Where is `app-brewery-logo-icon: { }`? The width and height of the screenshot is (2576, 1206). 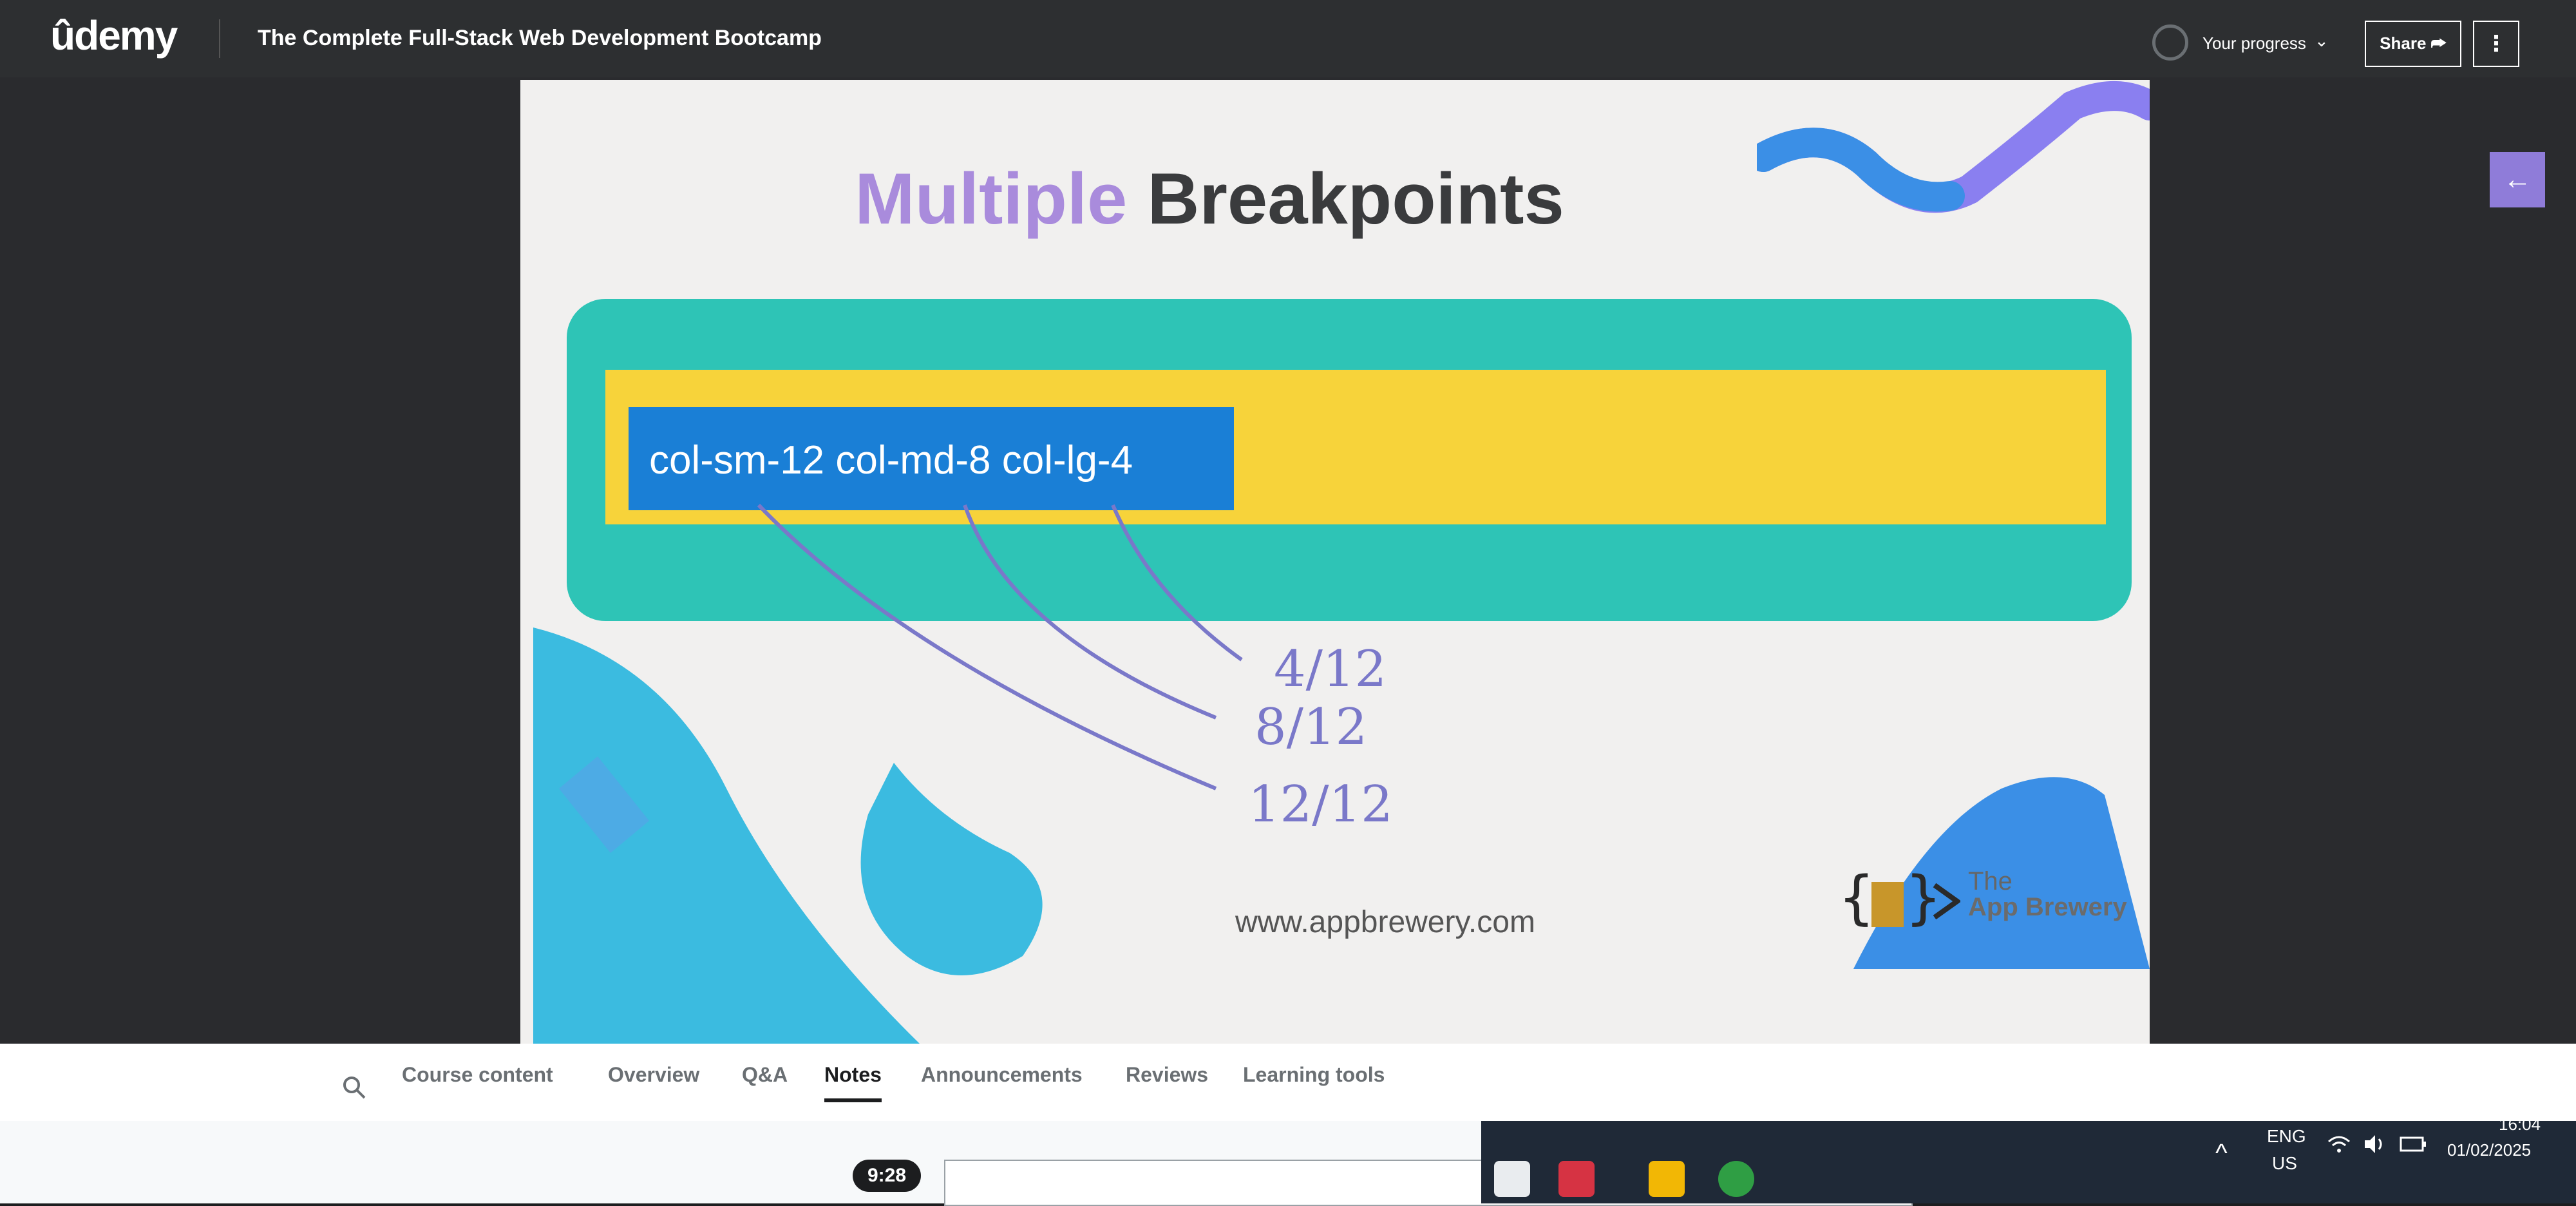 app-brewery-logo-icon: { } is located at coordinates (1899, 899).